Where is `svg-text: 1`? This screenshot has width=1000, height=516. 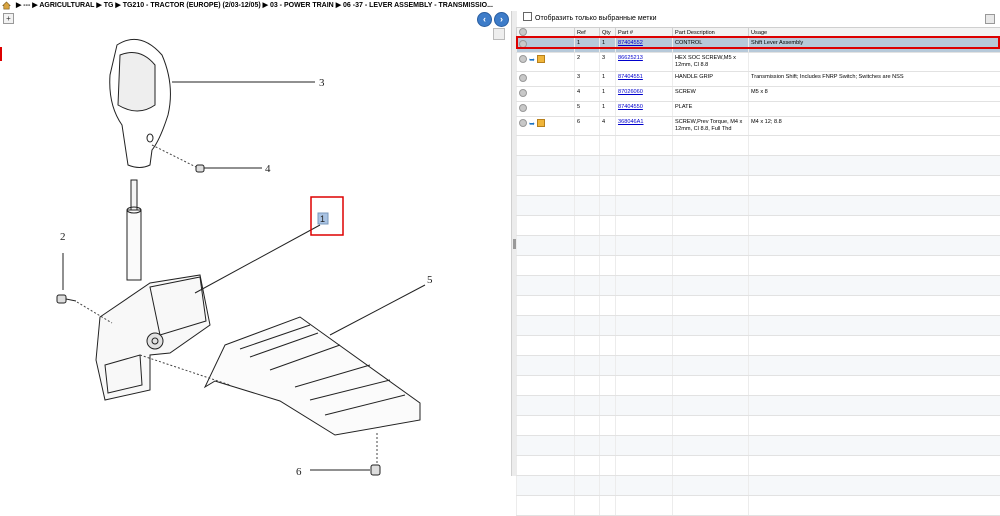 svg-text: 1 is located at coordinates (322, 219).